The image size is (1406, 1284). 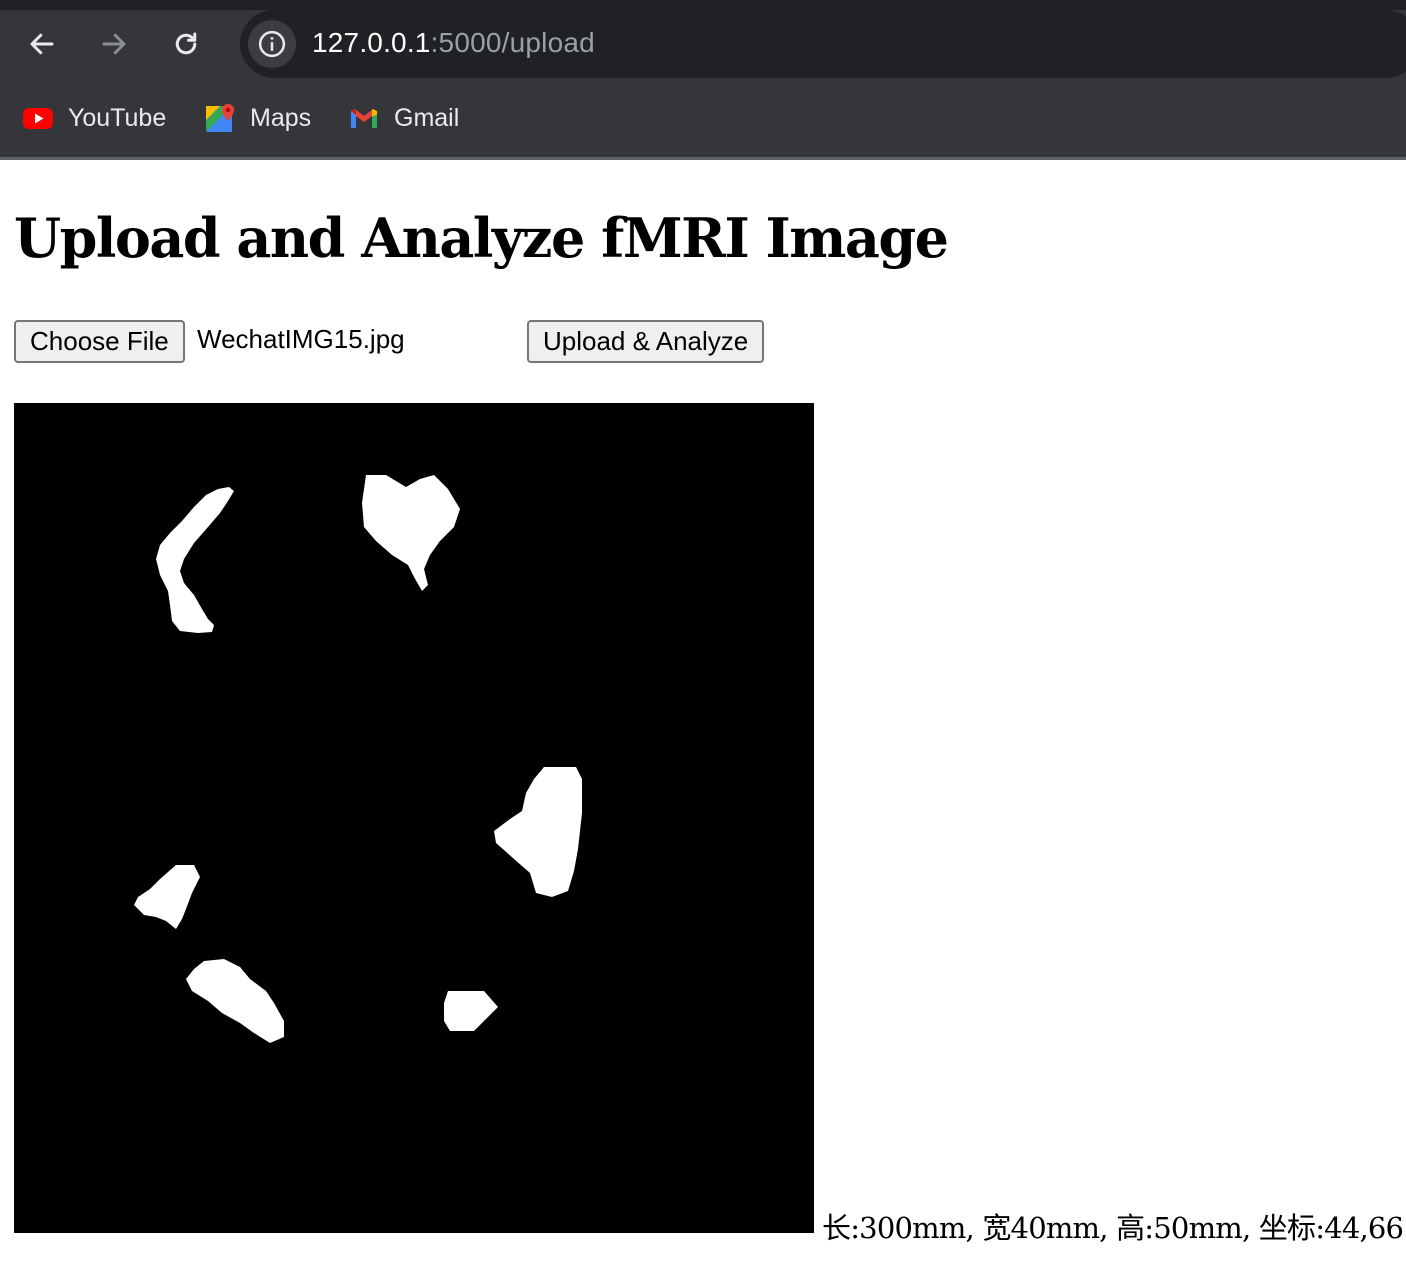 What do you see at coordinates (703, 158) in the screenshot?
I see `toolbar-divider` at bounding box center [703, 158].